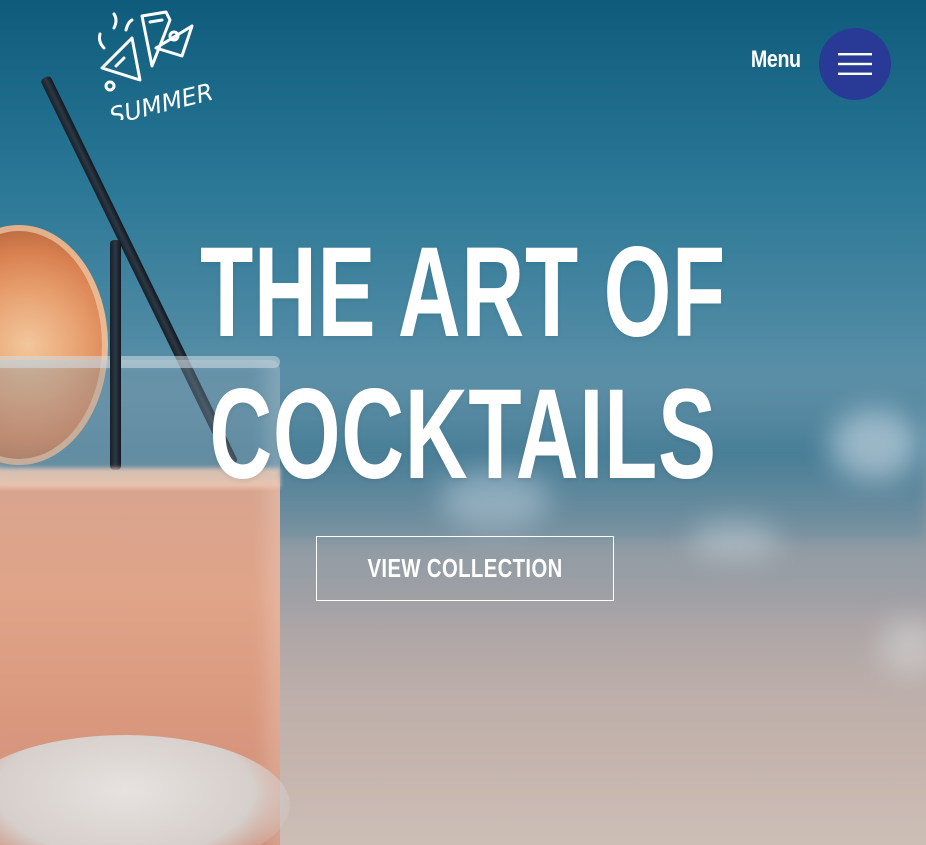 The height and width of the screenshot is (845, 926). What do you see at coordinates (735, 540) in the screenshot?
I see `bokeh-light` at bounding box center [735, 540].